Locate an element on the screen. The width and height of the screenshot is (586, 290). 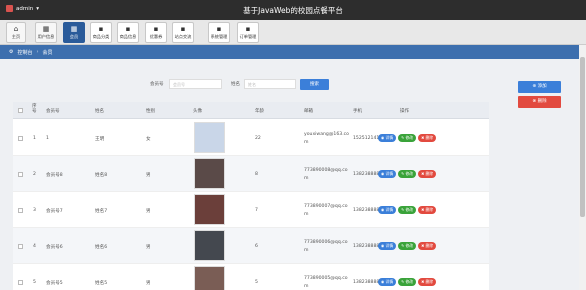
column-header: 姓名 is located at coordinates (99, 111).